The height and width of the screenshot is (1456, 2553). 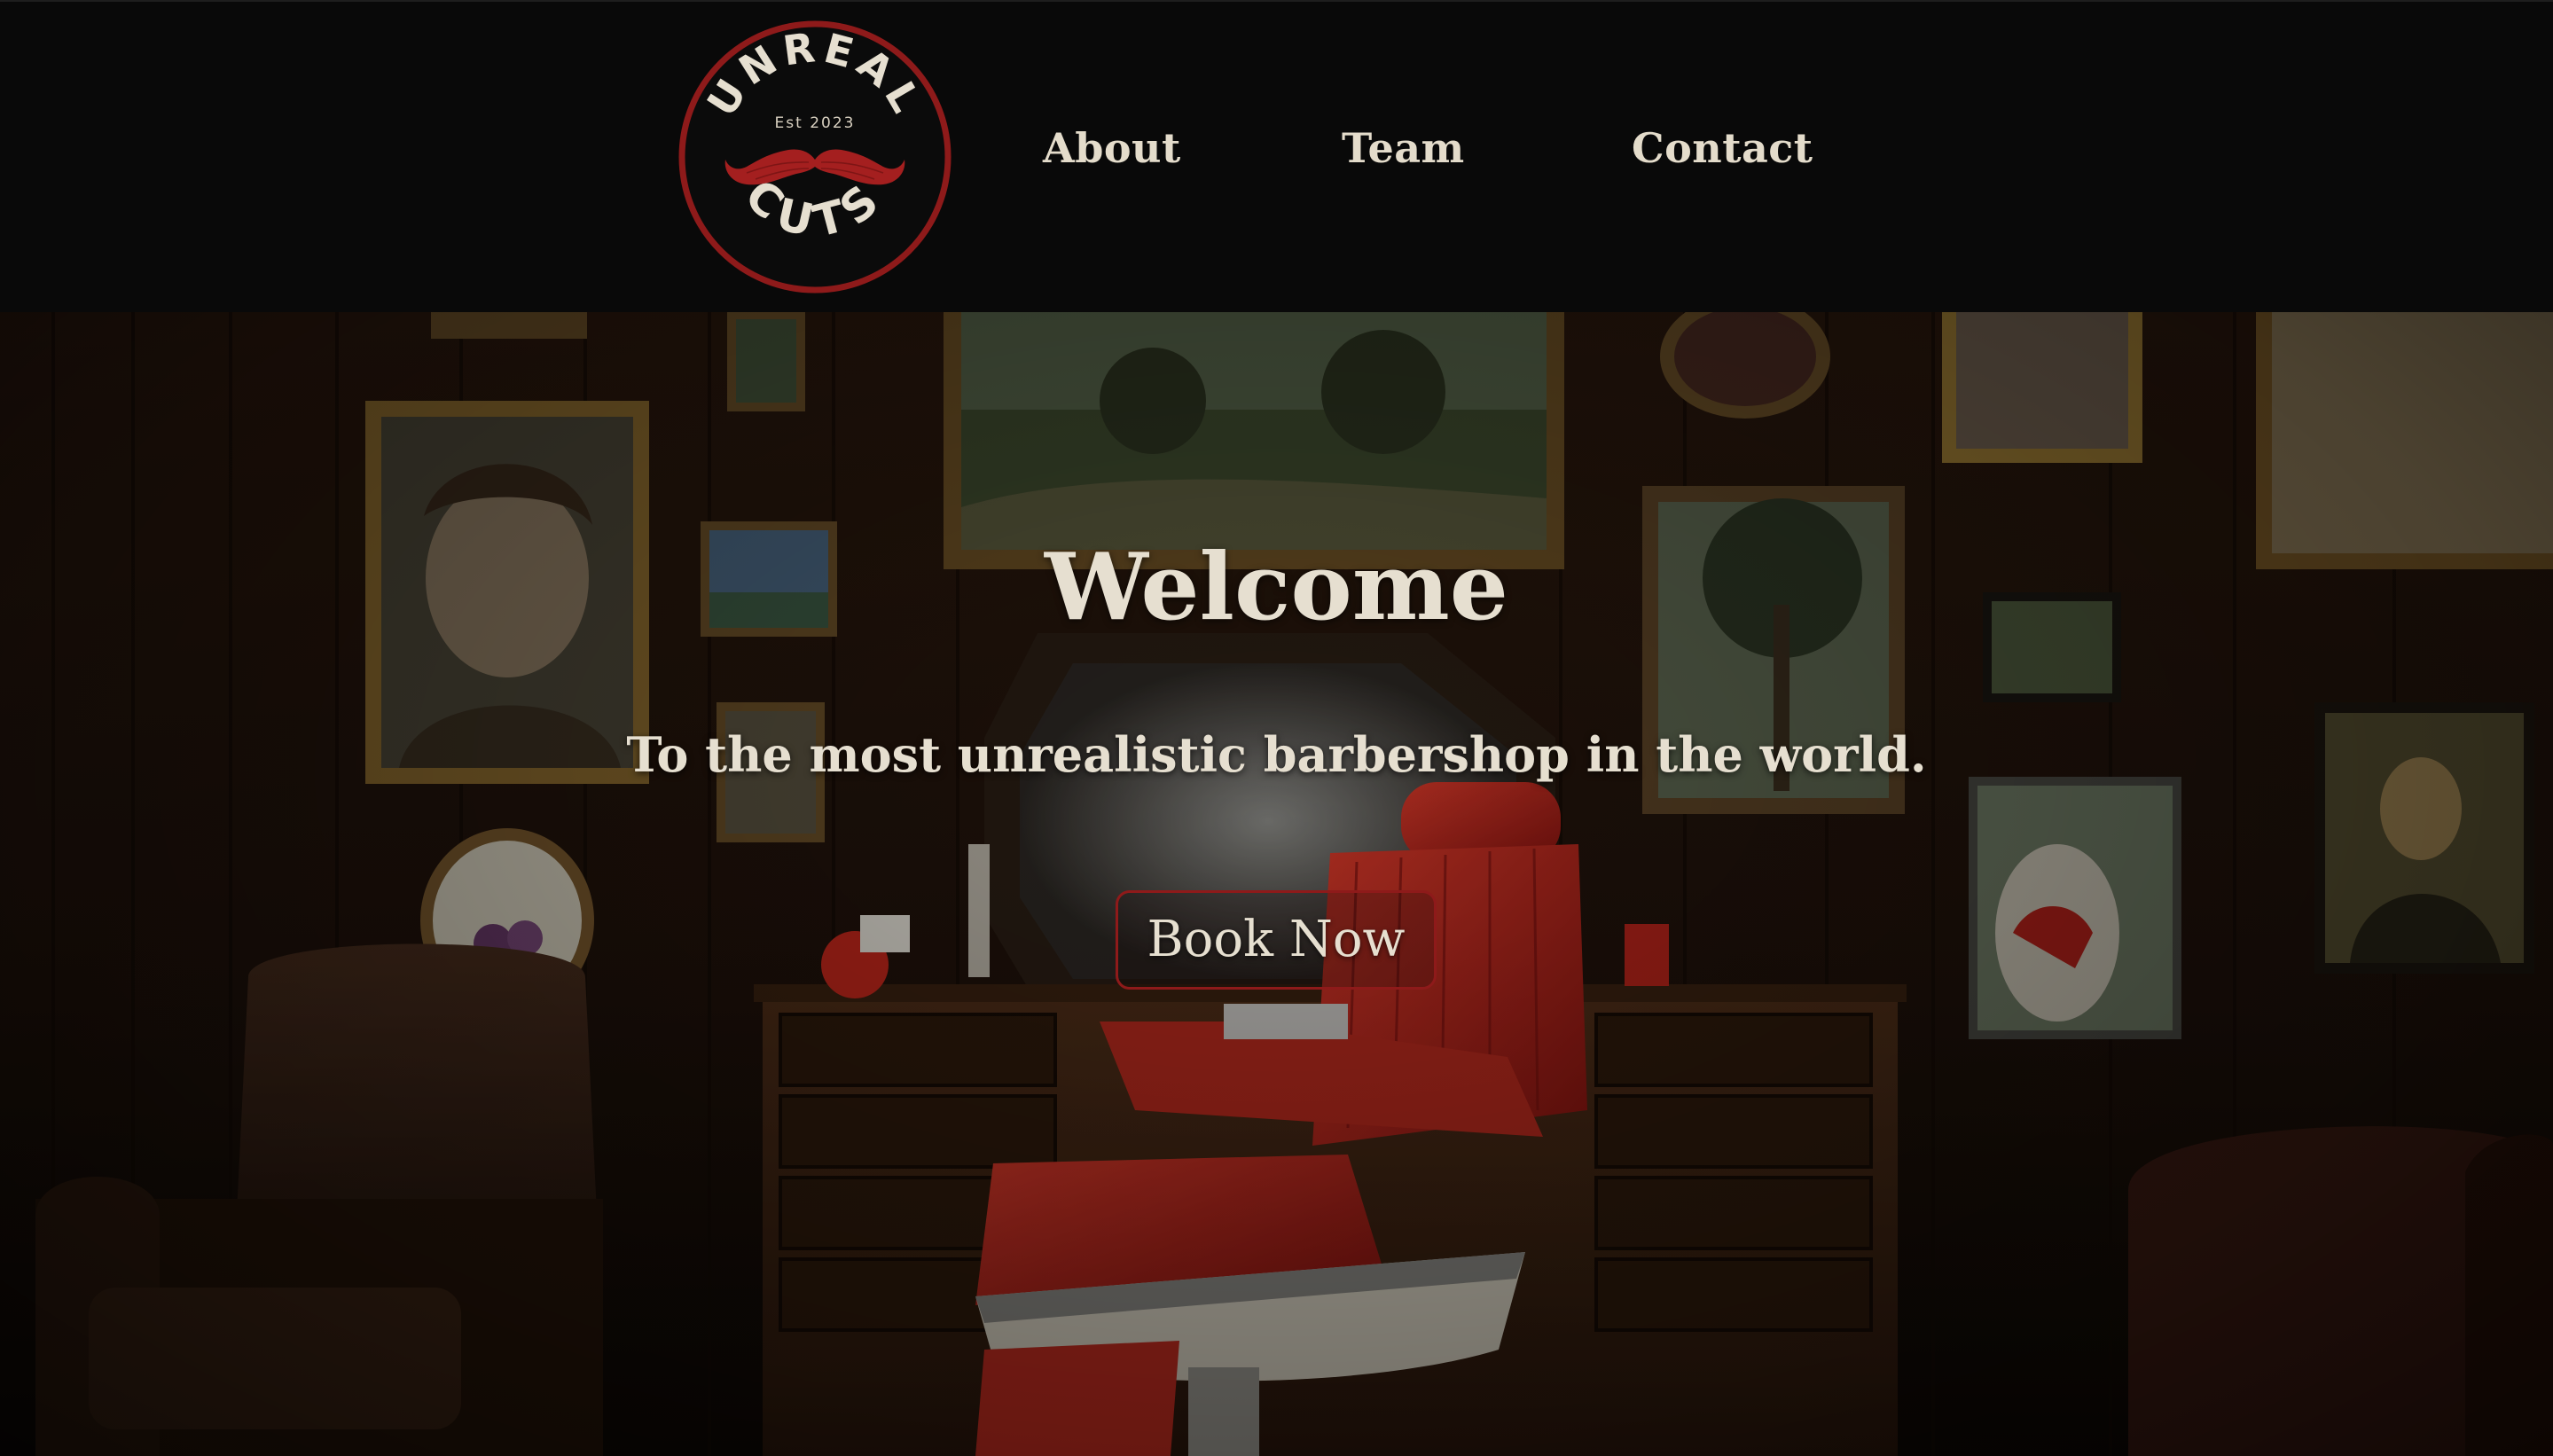 I want to click on nav-link-team: Team, so click(x=1404, y=148).